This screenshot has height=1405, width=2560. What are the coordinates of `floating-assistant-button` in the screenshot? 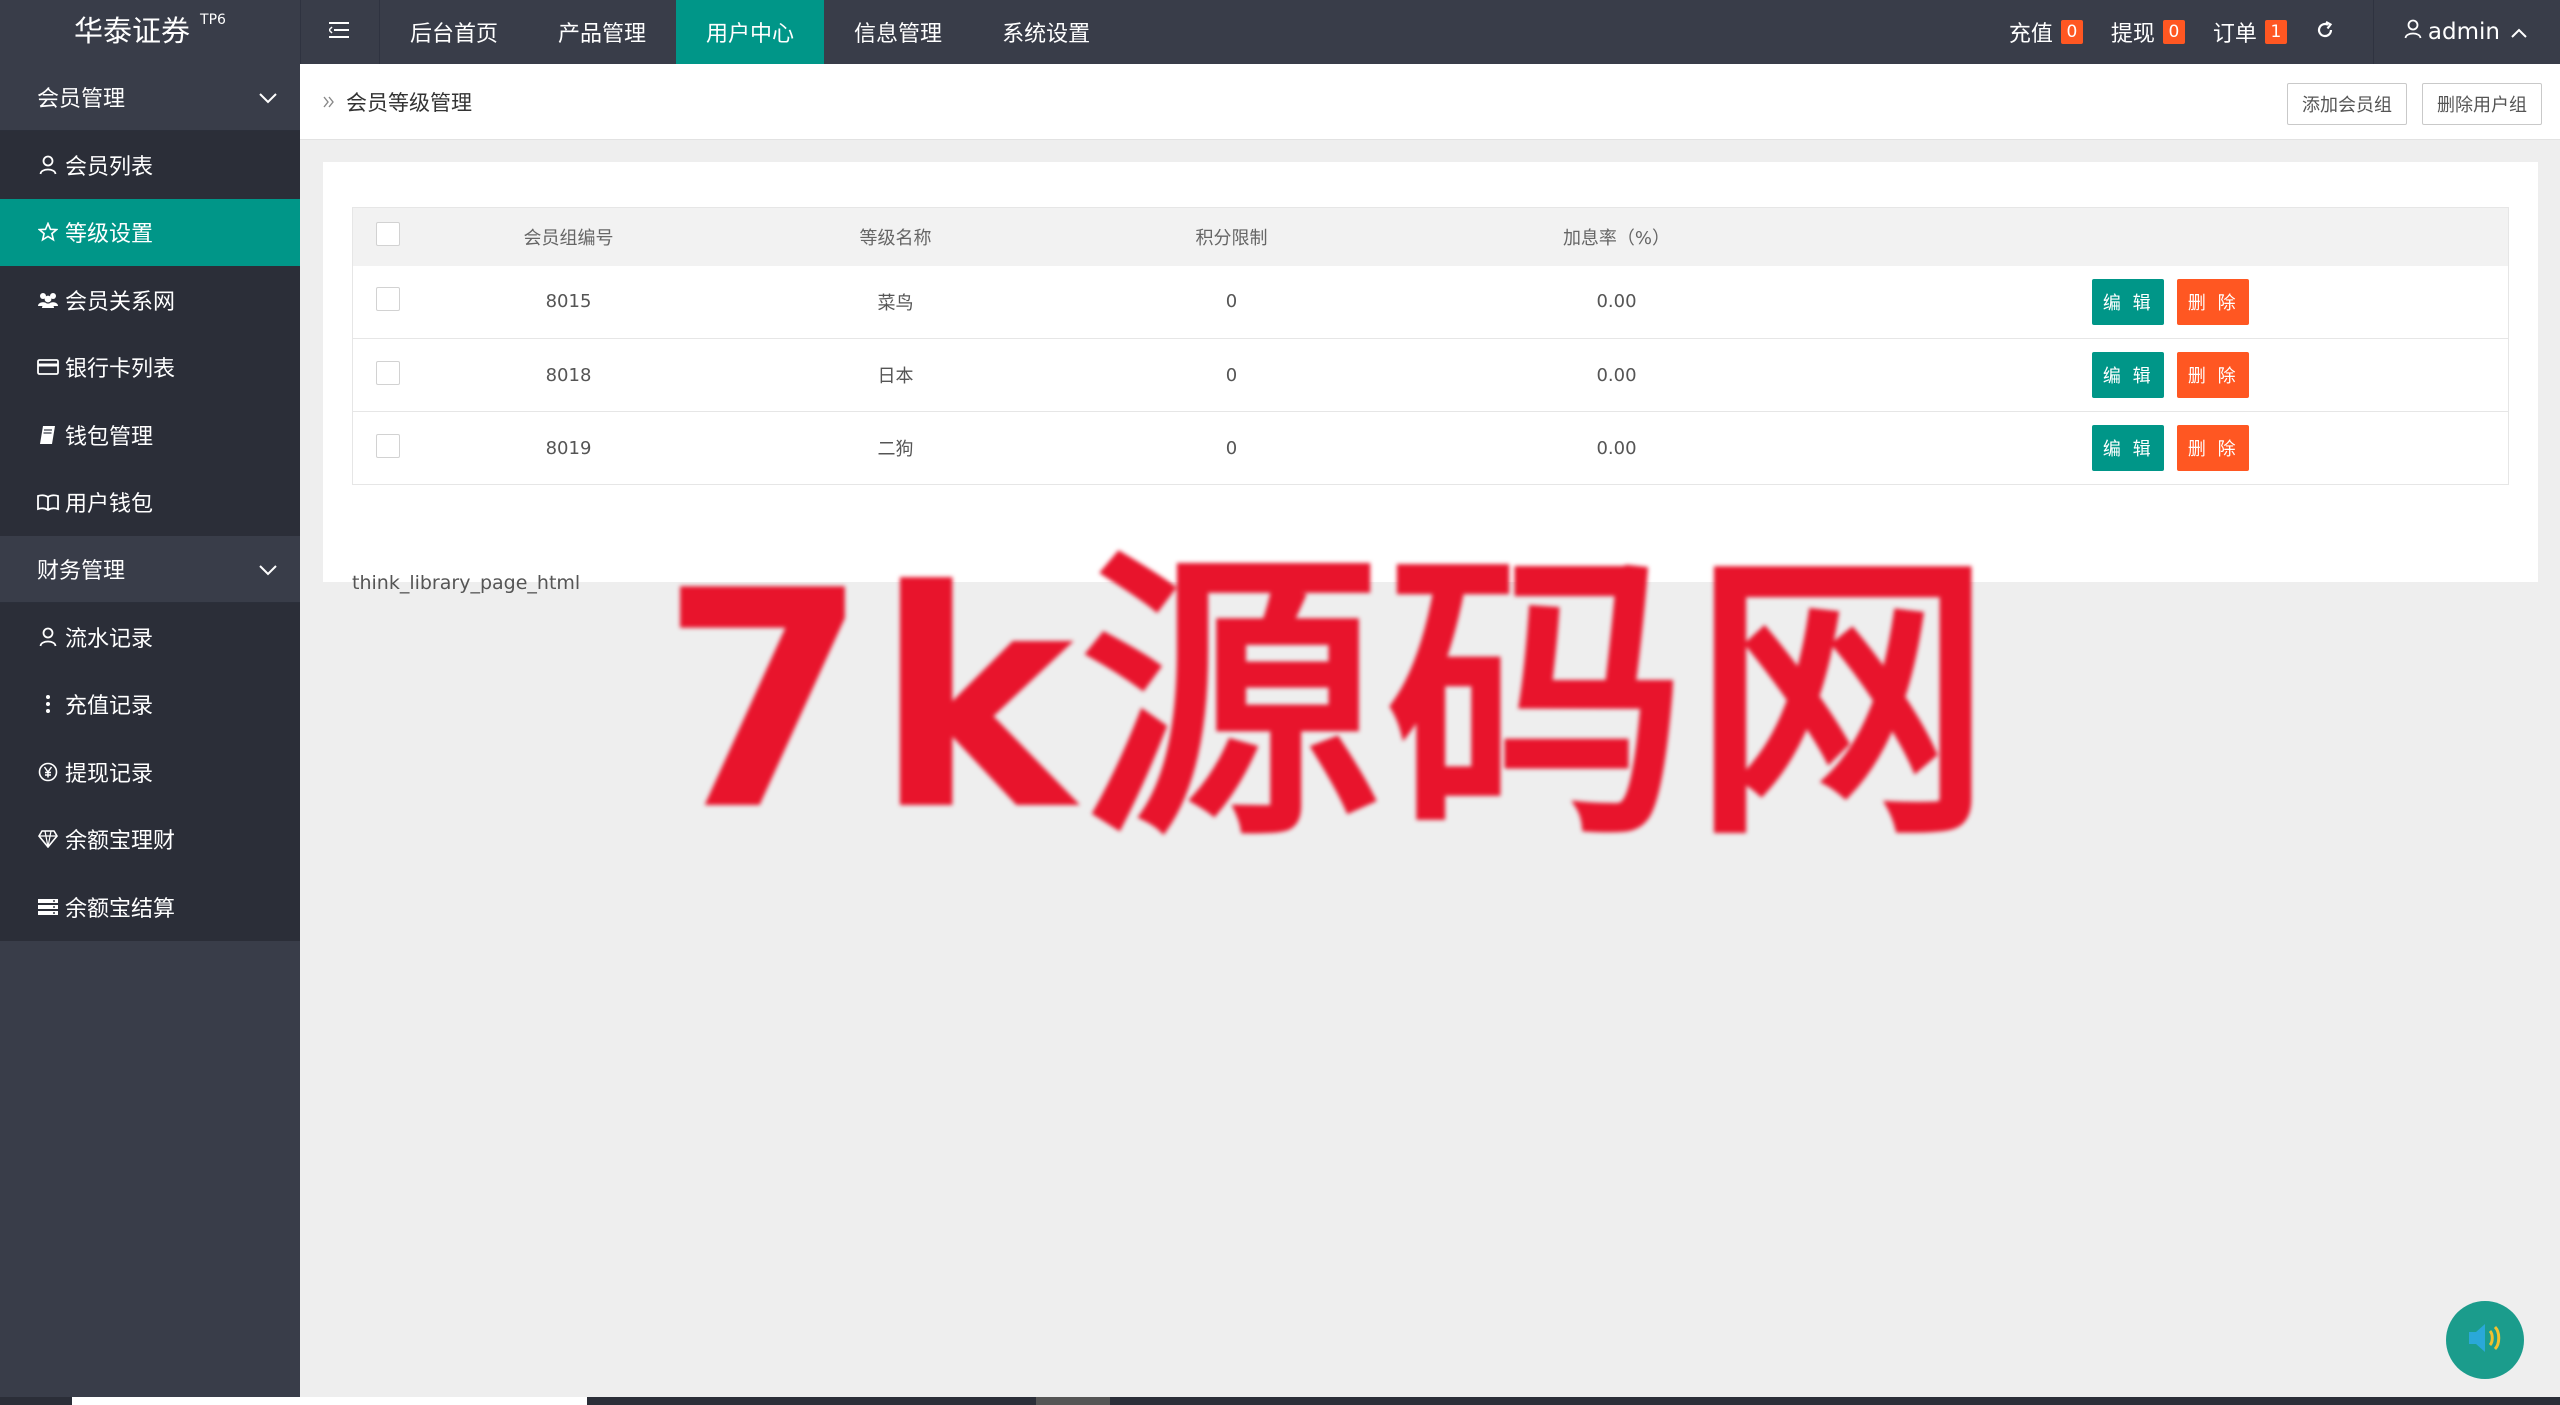 It's located at (2485, 1340).